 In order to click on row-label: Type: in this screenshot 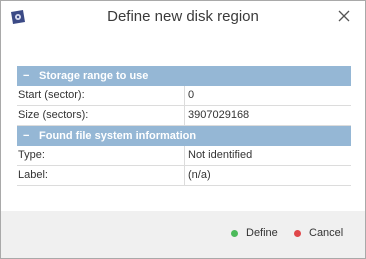, I will do `click(101, 155)`.